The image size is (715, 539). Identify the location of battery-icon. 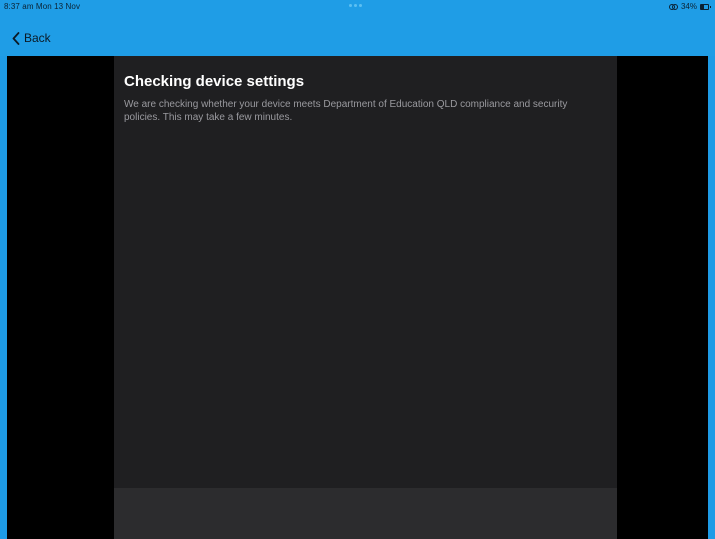
(705, 6).